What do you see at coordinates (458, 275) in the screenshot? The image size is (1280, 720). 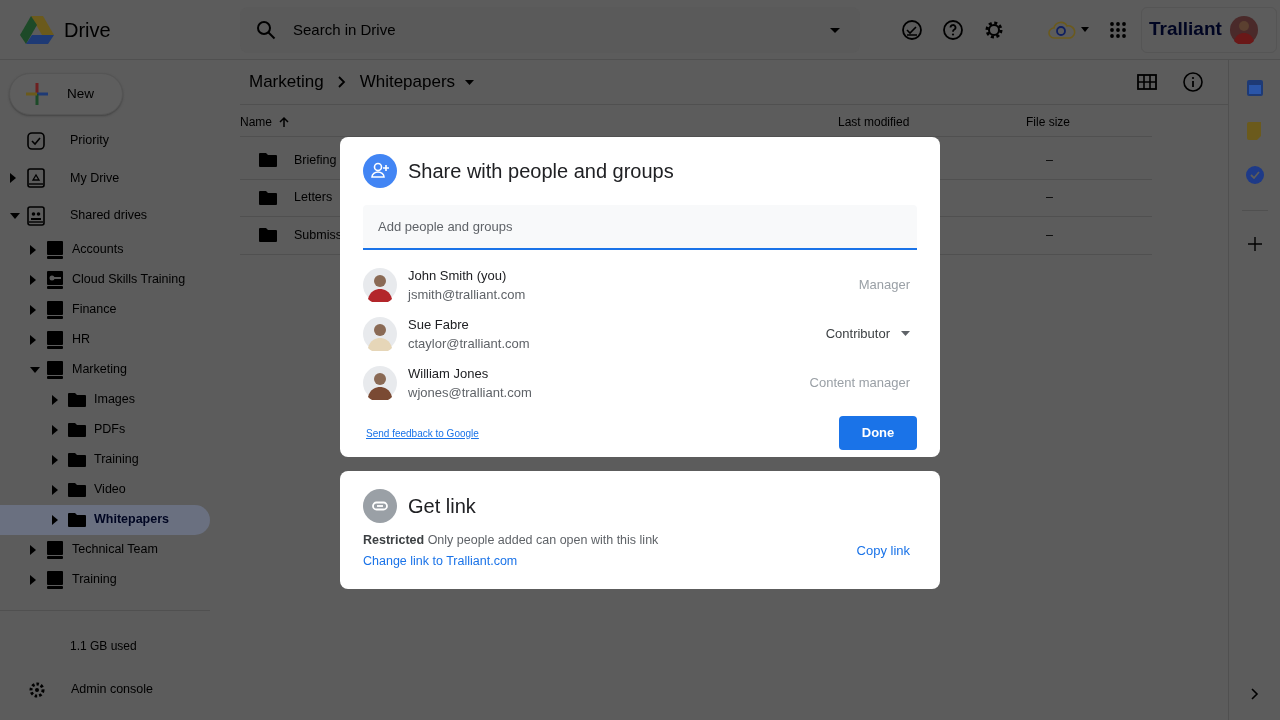 I see `person-name: John Smith (you)` at bounding box center [458, 275].